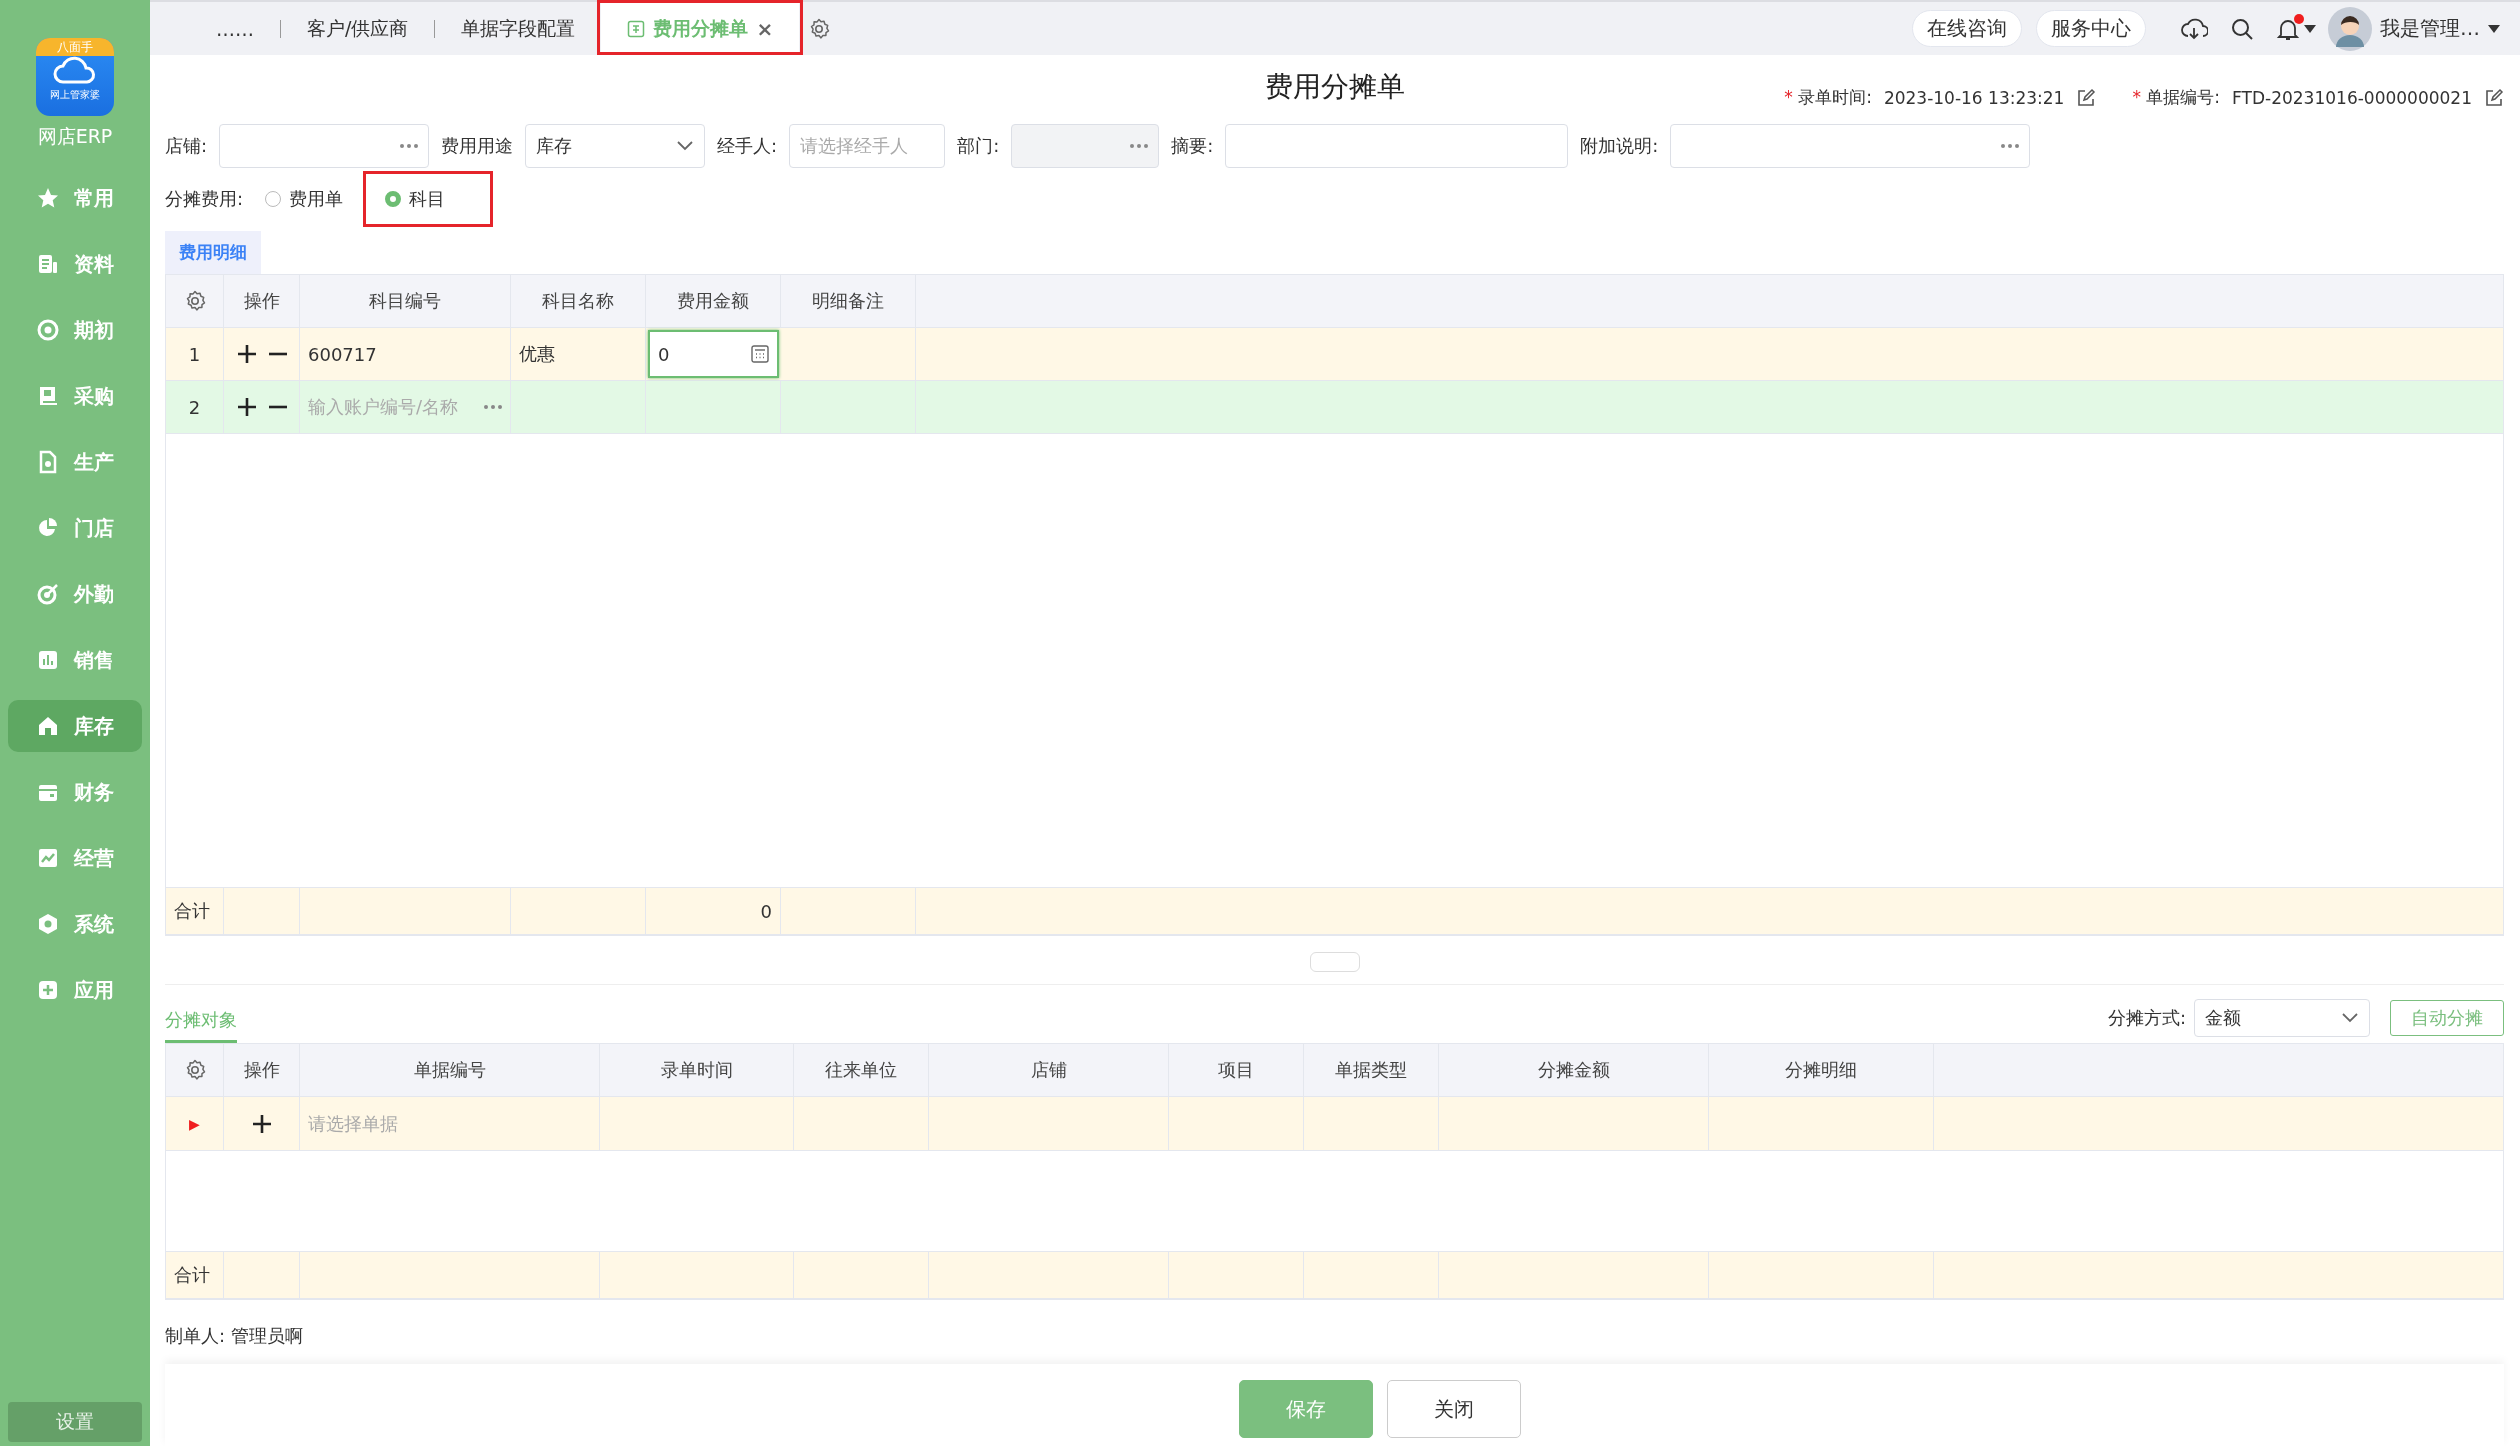  I want to click on column-header: 往来单位, so click(861, 1070).